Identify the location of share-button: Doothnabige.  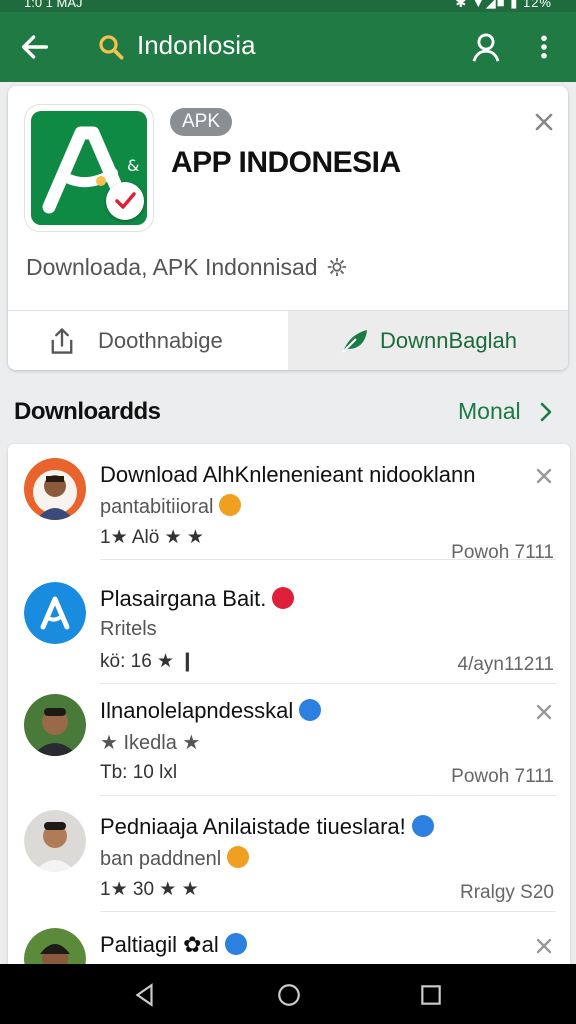
(148, 340).